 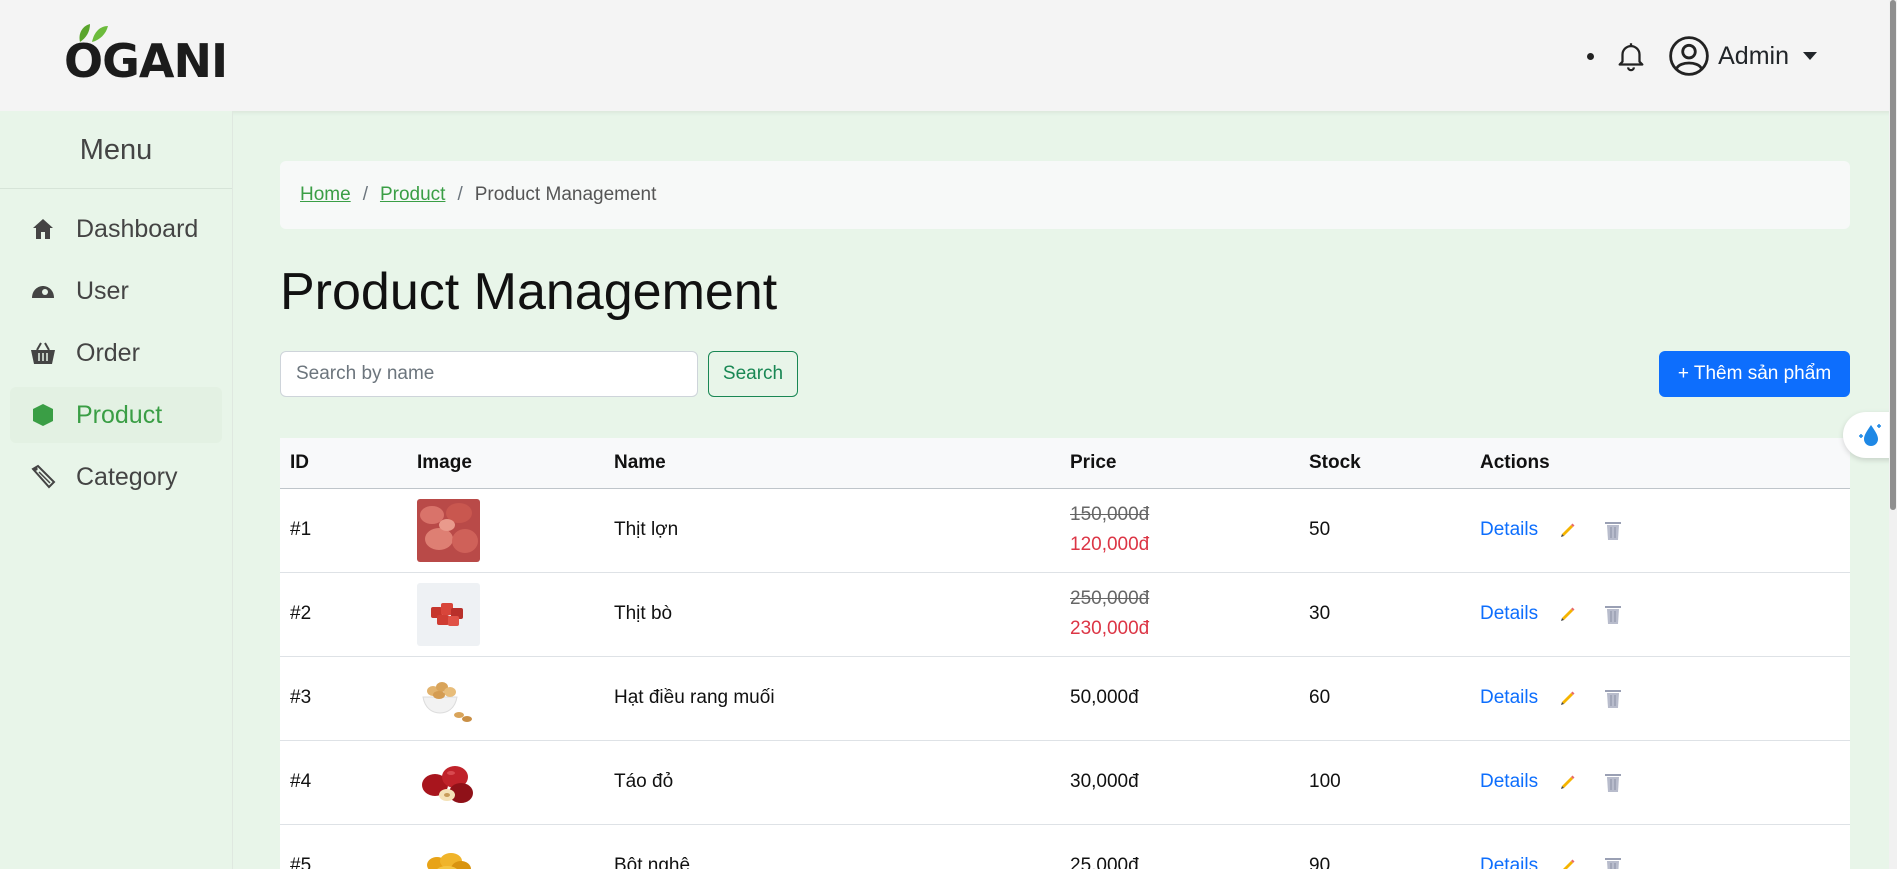 I want to click on cell-price: 250,000đ 230,000đ, so click(x=1179, y=614).